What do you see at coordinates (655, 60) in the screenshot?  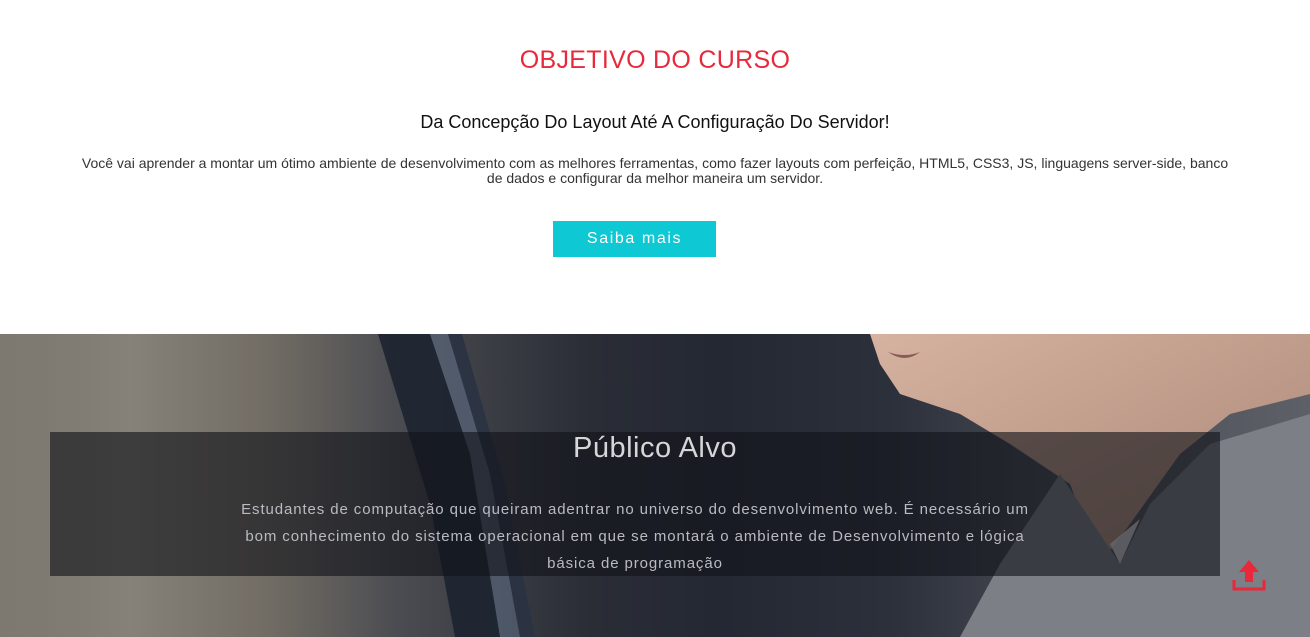 I see `objetivo-title: OBJETIVO DO CURSO` at bounding box center [655, 60].